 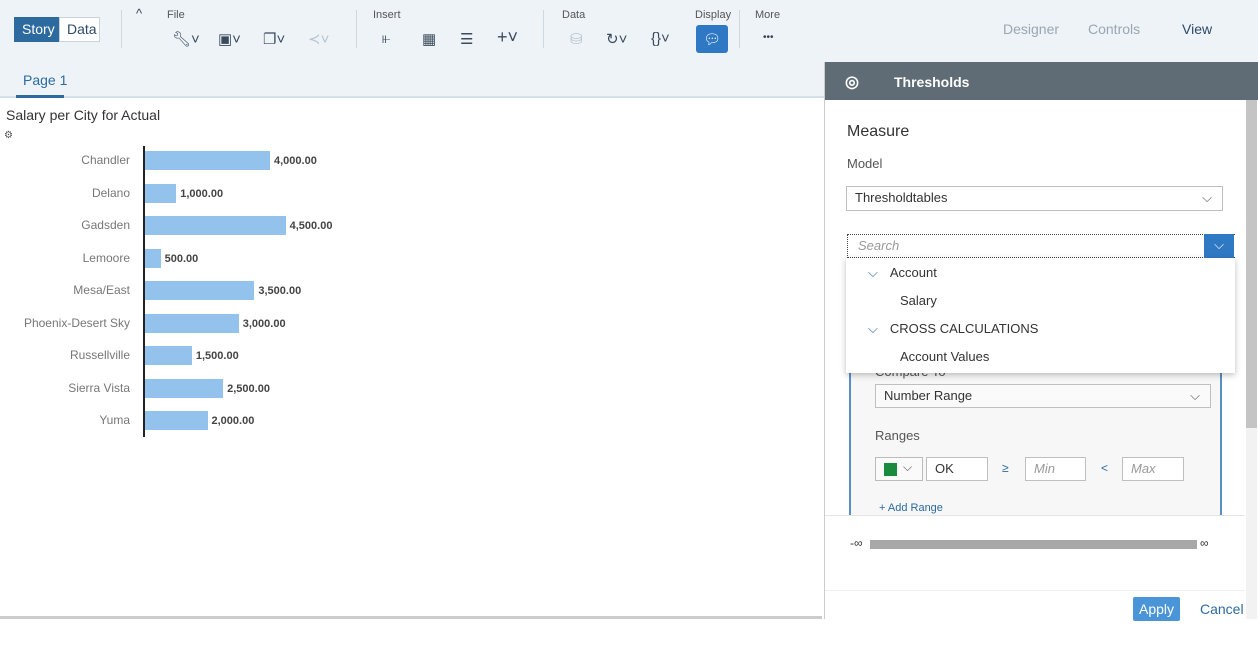 I want to click on story-toggle: Story, so click(x=38, y=29).